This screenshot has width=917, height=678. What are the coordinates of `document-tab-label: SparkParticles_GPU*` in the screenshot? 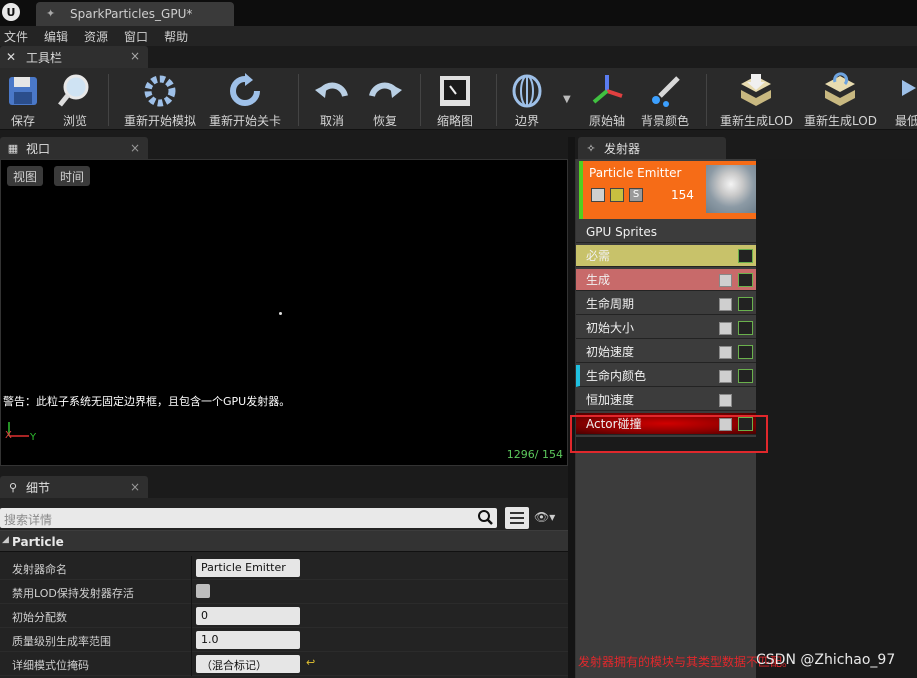 It's located at (131, 14).